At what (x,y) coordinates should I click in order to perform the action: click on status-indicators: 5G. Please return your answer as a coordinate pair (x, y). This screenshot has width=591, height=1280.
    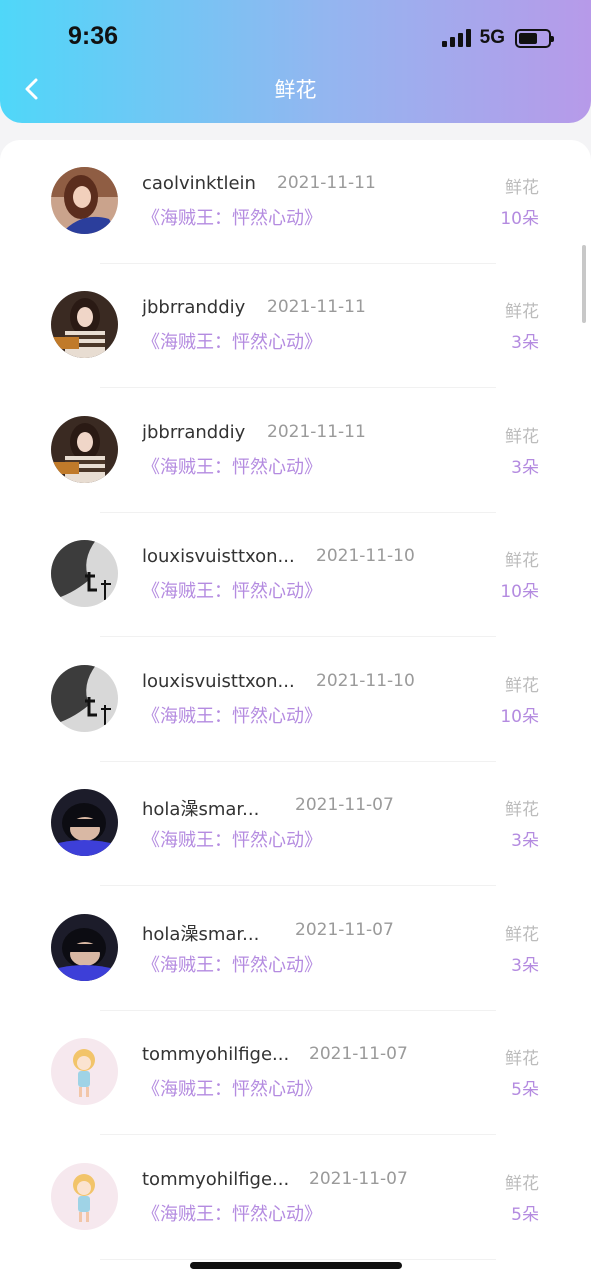
    Looking at the image, I should click on (497, 38).